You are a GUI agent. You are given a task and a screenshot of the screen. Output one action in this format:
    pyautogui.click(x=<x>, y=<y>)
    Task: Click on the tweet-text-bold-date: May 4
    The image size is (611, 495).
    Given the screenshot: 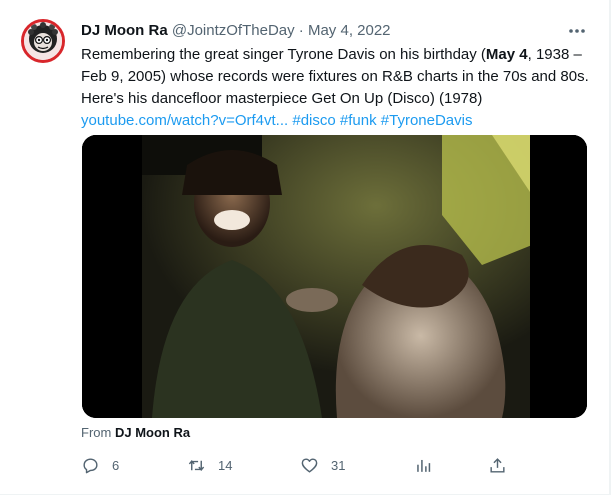 What is the action you would take?
    pyautogui.click(x=506, y=54)
    